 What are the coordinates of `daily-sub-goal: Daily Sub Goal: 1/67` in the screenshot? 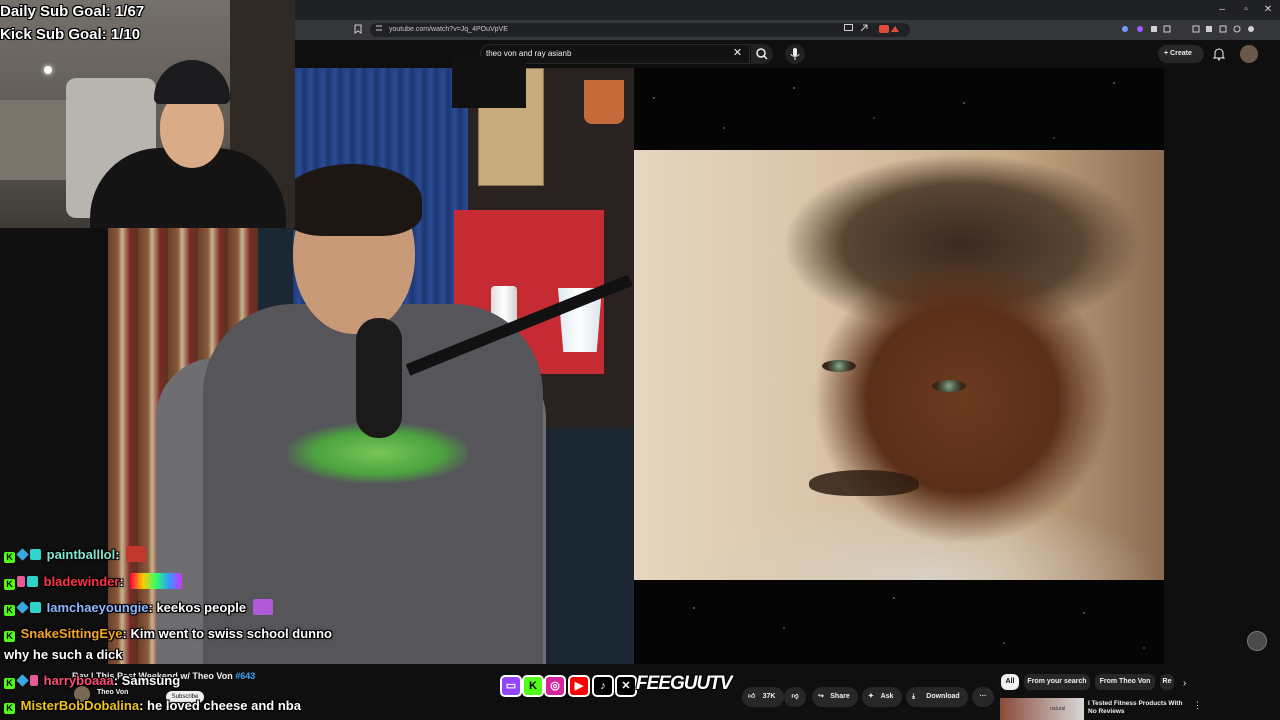 It's located at (72, 11).